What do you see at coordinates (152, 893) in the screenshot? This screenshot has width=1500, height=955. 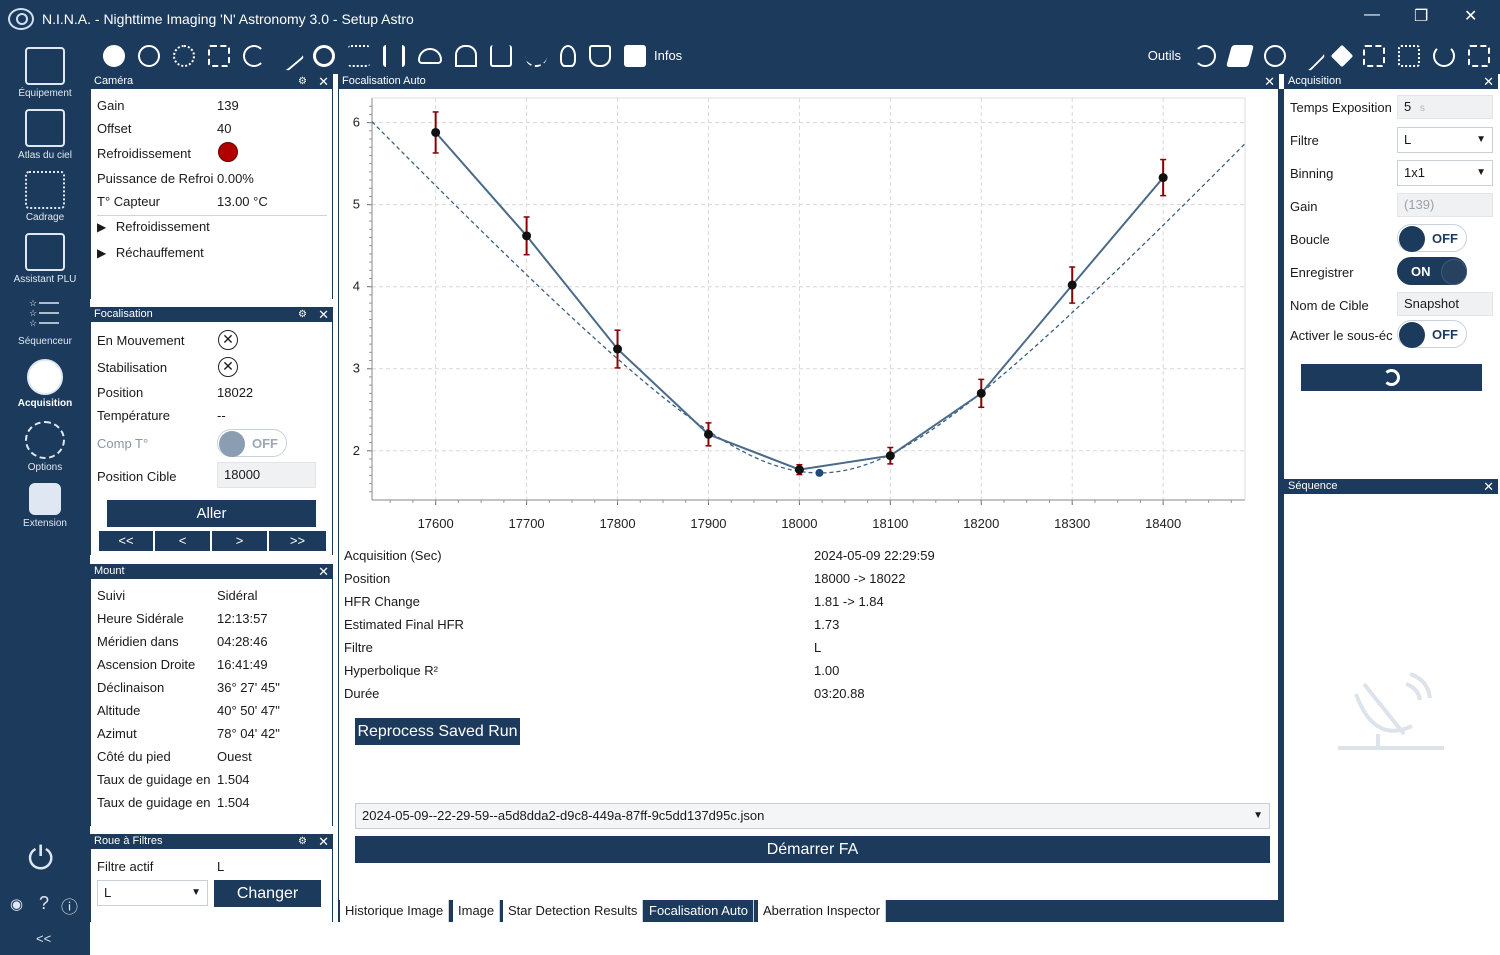 I see `filter-select: L ▼` at bounding box center [152, 893].